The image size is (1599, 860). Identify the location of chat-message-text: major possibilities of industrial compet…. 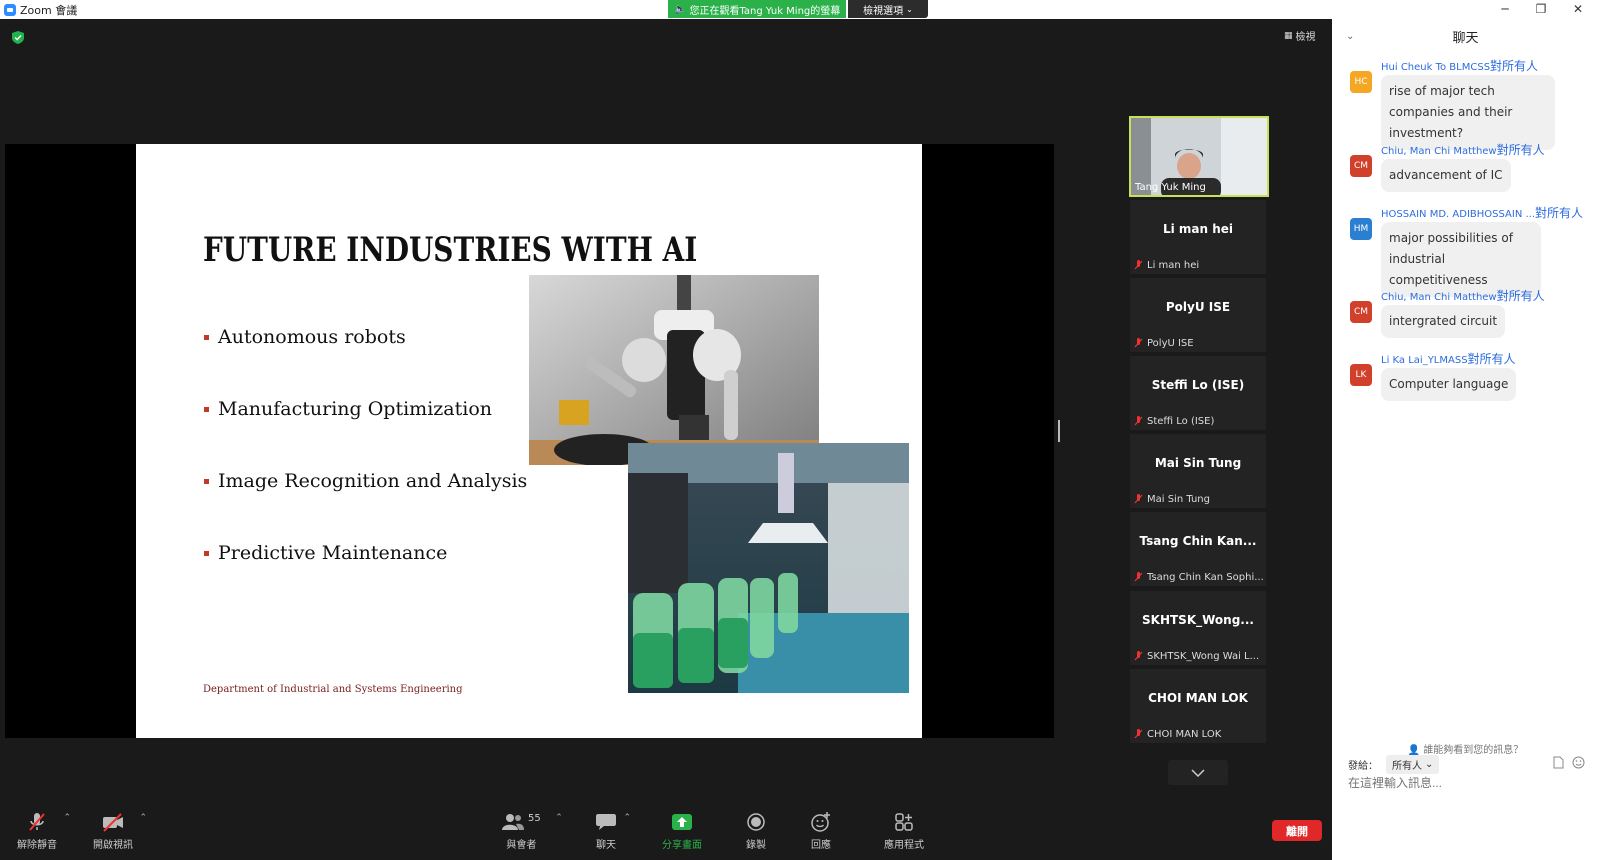
(1461, 259).